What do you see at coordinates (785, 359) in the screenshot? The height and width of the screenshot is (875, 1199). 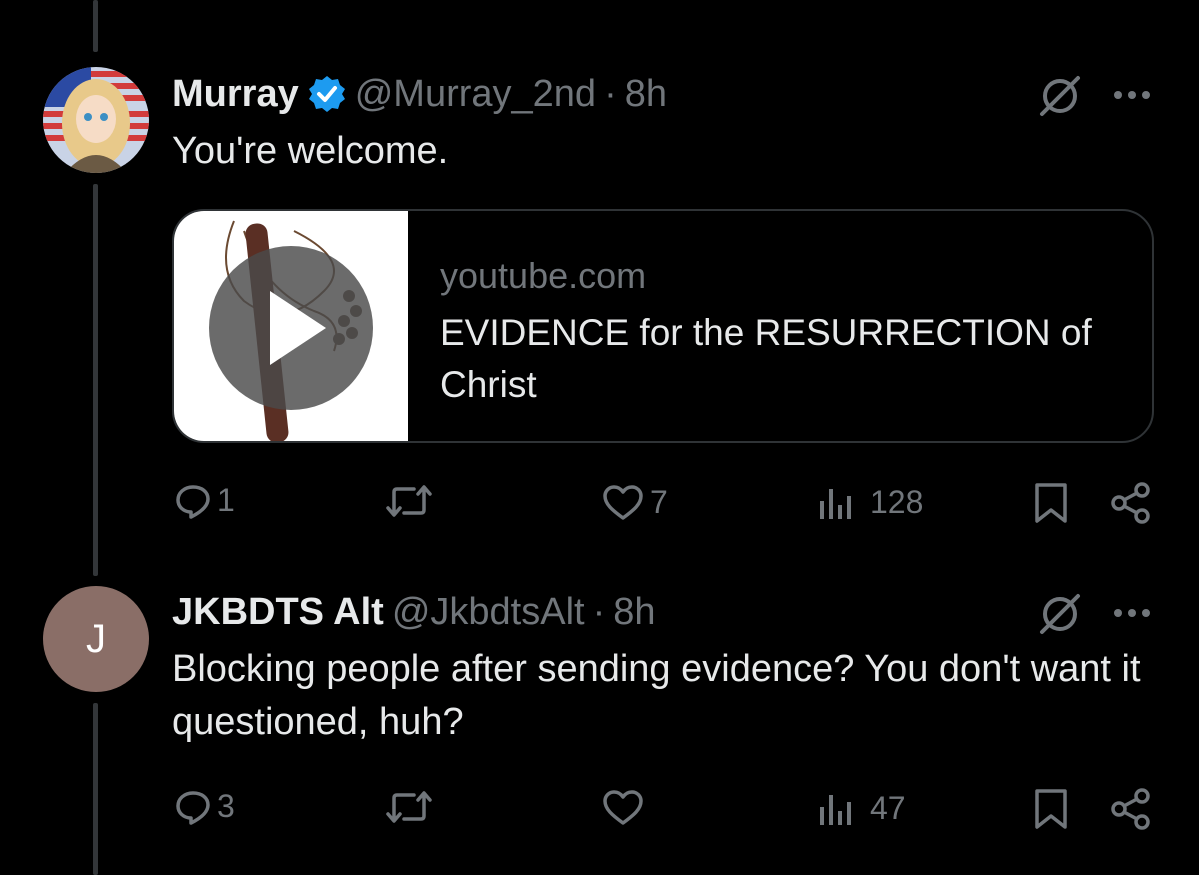 I see `card-title: EVIDENCE for the RESURRECTION of Christ` at bounding box center [785, 359].